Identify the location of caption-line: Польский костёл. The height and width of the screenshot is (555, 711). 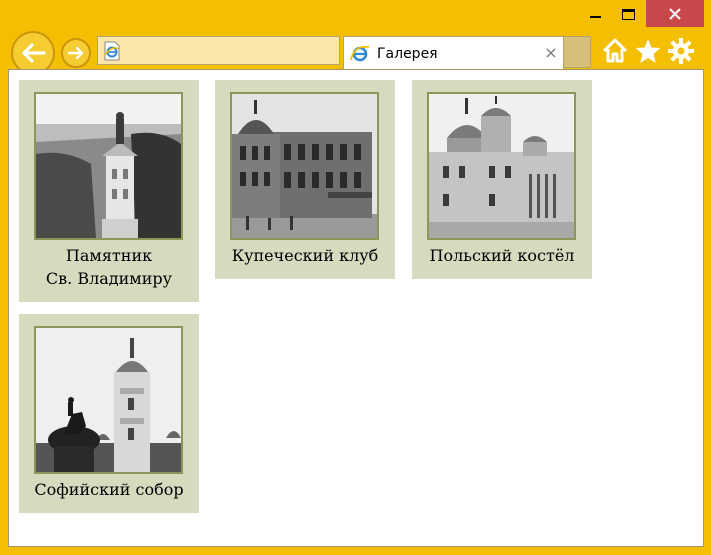
(502, 255).